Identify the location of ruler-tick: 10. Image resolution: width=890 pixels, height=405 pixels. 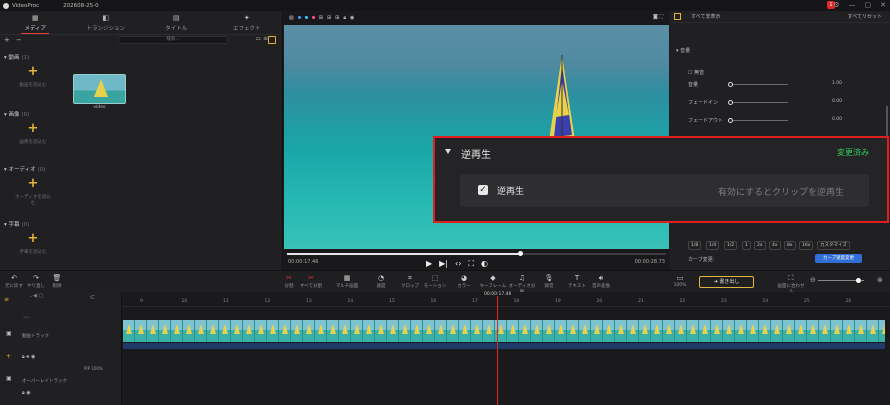
(184, 301).